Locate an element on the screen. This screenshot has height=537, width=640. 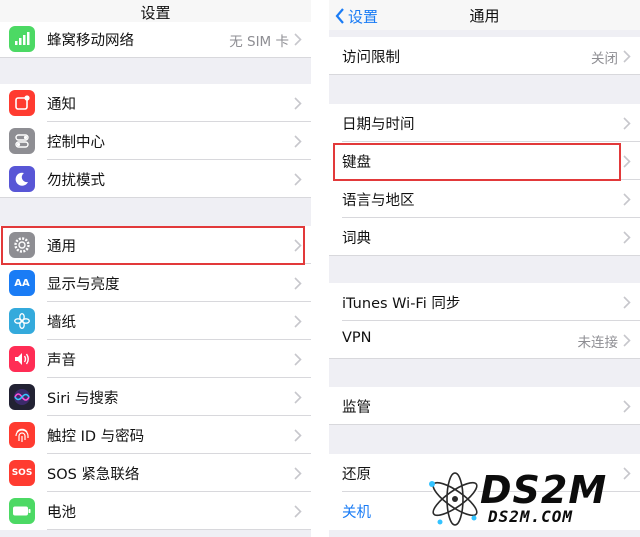
settings-row-touch-id: 触控 ID 与密码 is located at coordinates (155, 435).